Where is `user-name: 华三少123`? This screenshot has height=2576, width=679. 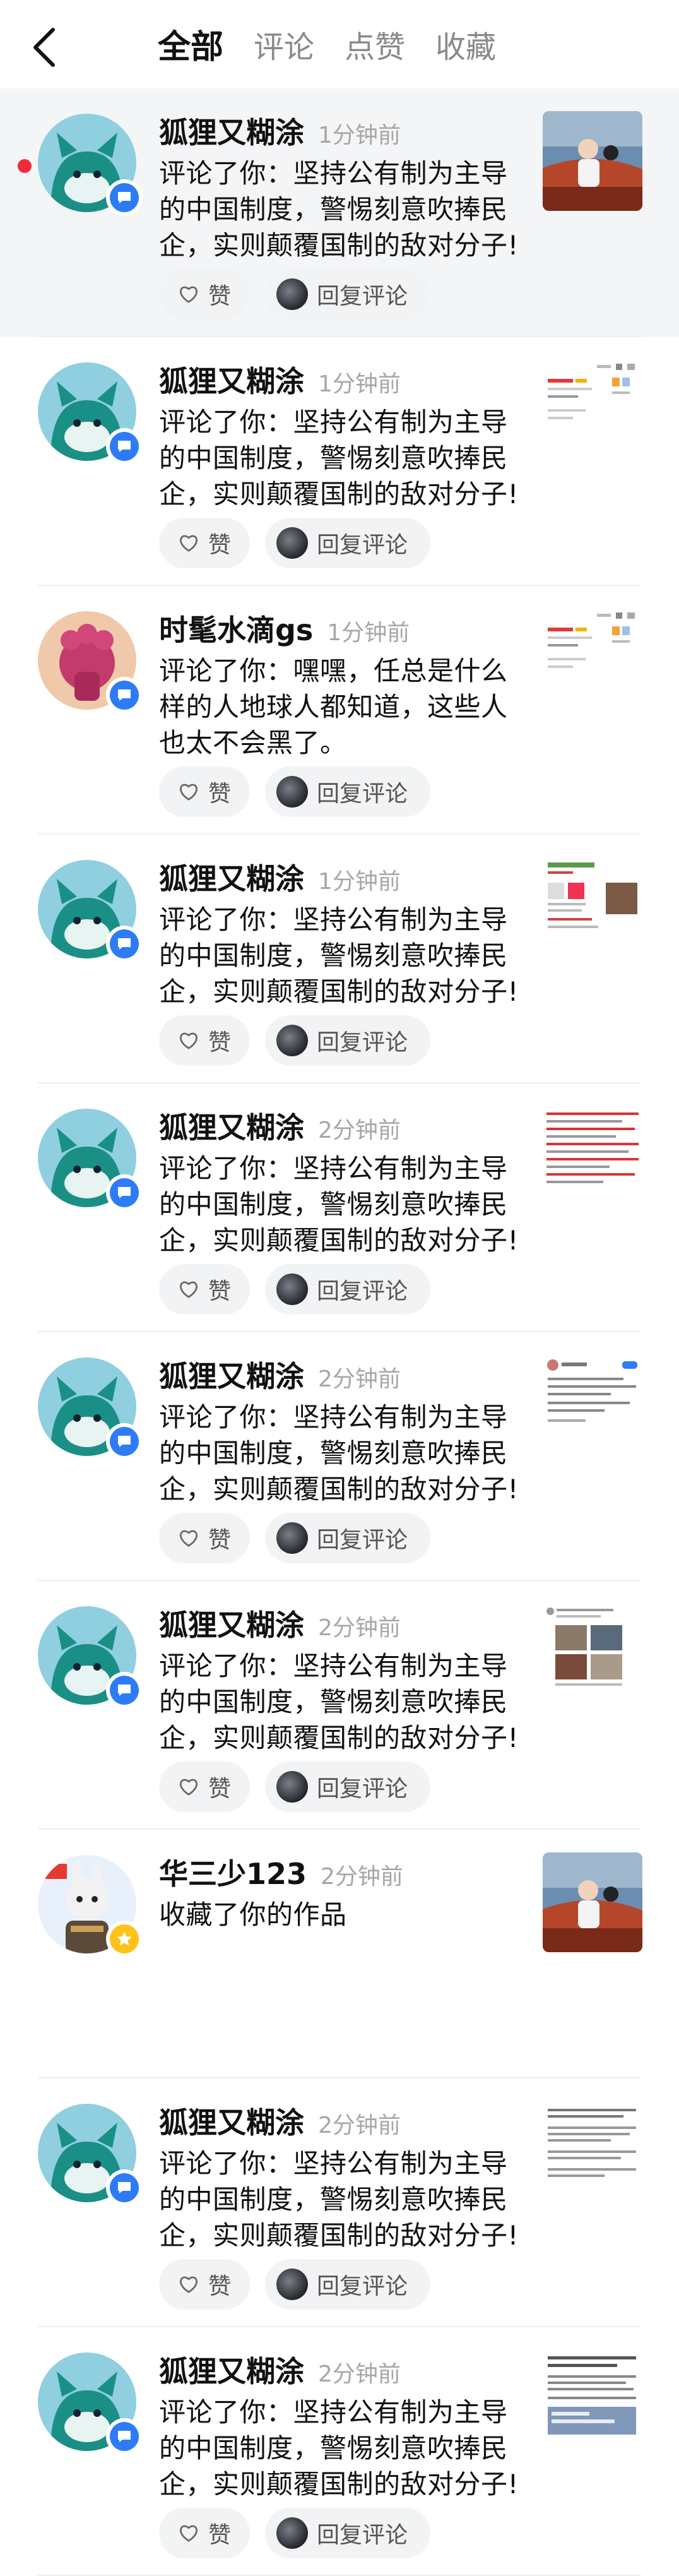
user-name: 华三少123 is located at coordinates (233, 1872).